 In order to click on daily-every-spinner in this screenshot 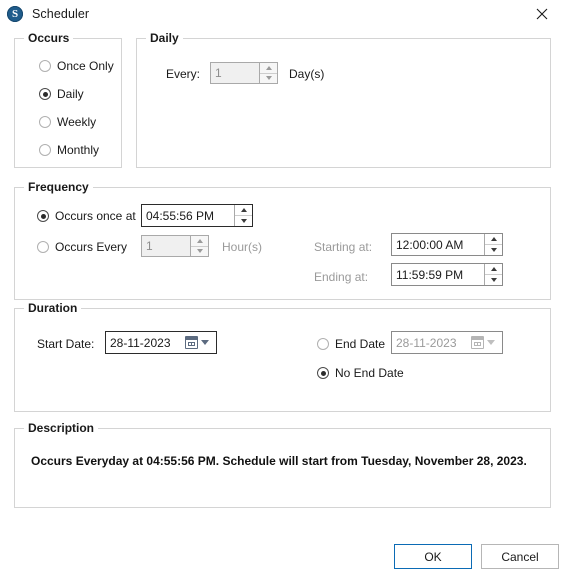, I will do `click(268, 73)`.